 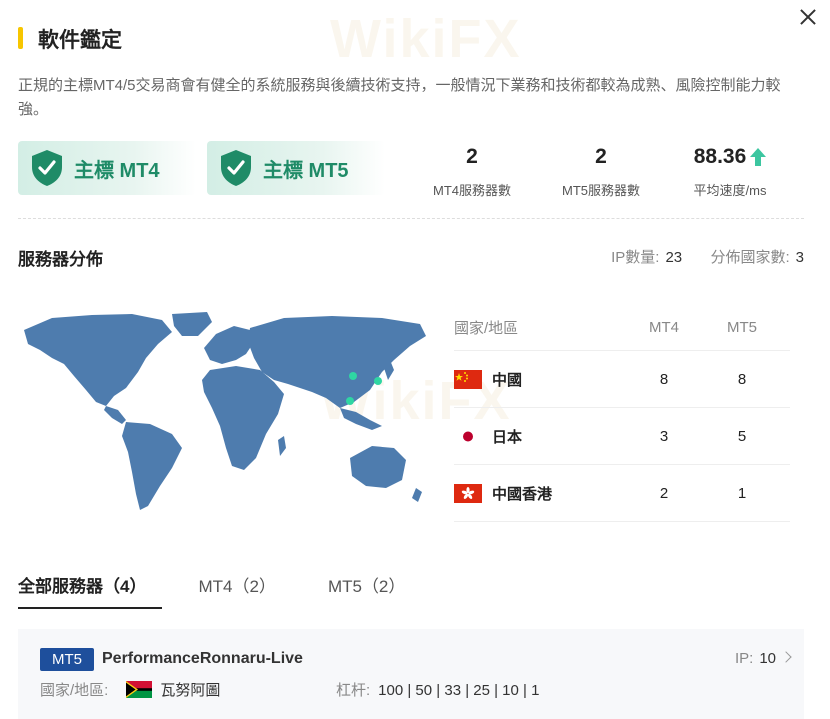 What do you see at coordinates (74, 690) in the screenshot?
I see `region-label: 國家/地區:` at bounding box center [74, 690].